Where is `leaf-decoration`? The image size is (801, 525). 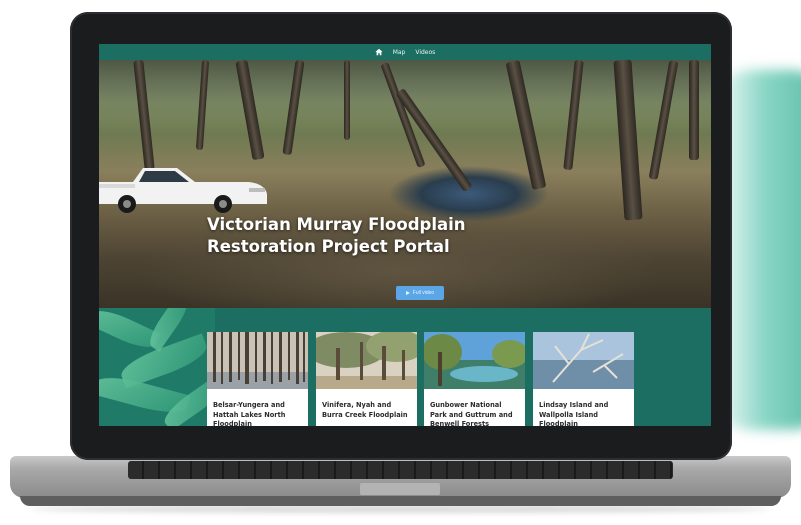
leaf-decoration is located at coordinates (157, 367).